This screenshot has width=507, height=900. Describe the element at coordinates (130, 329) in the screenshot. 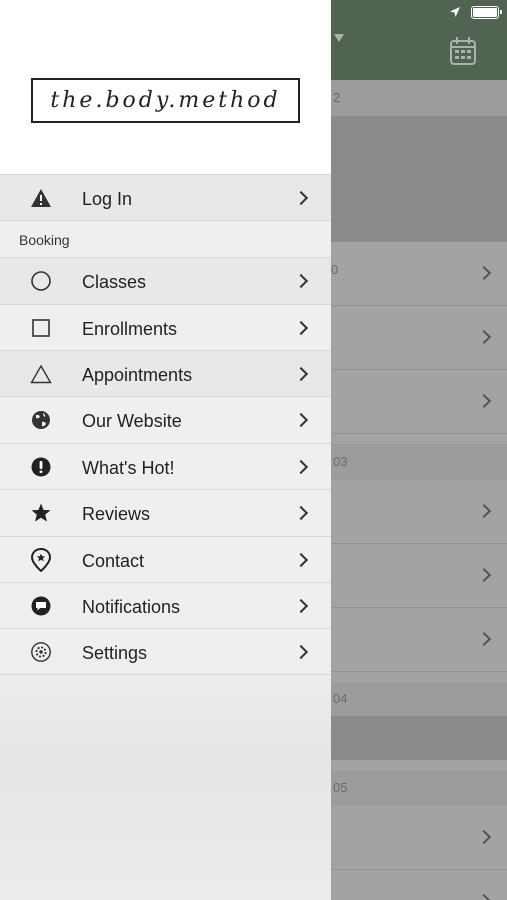

I see `menu-item-label: Enrollments` at that location.